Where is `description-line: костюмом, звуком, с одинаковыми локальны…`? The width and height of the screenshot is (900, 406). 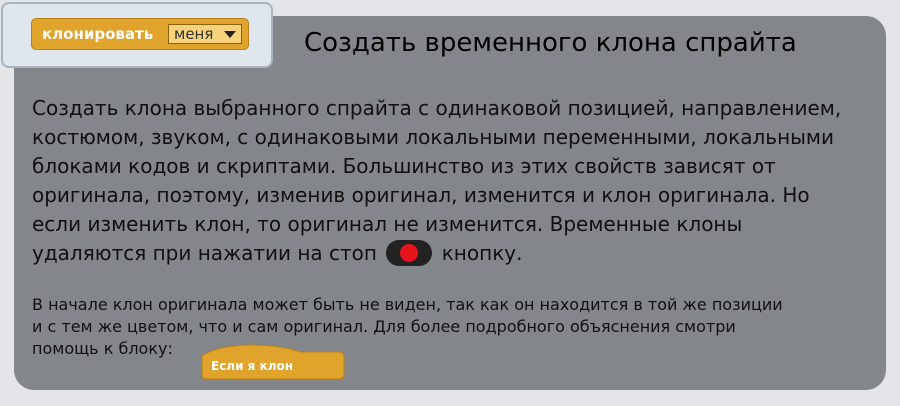 description-line: костюмом, звуком, с одинаковыми локальны… is located at coordinates (433, 137).